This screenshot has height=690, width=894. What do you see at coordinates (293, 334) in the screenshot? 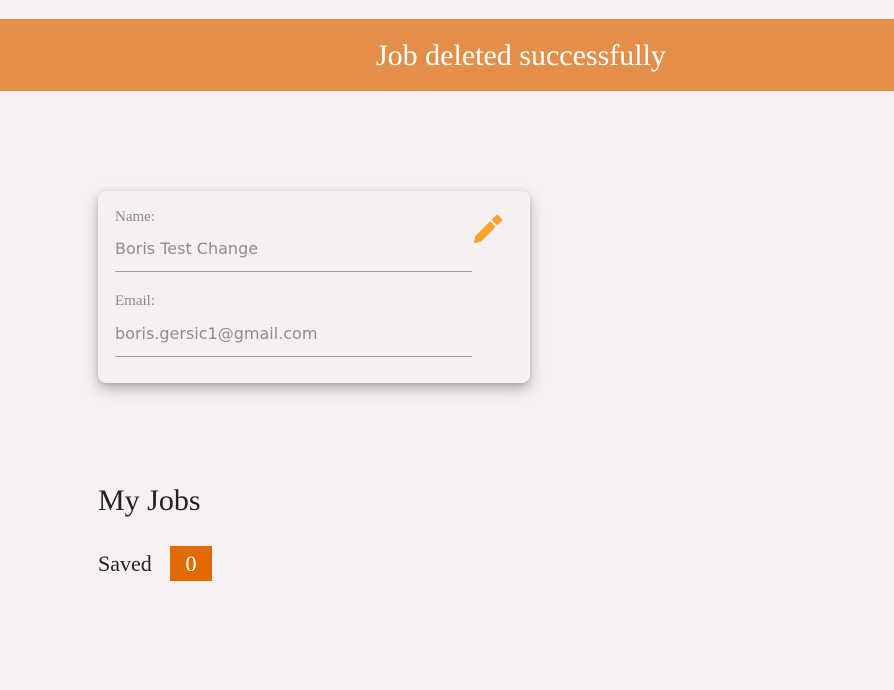
I see `email-field: boris.gersic1@gmail.com` at bounding box center [293, 334].